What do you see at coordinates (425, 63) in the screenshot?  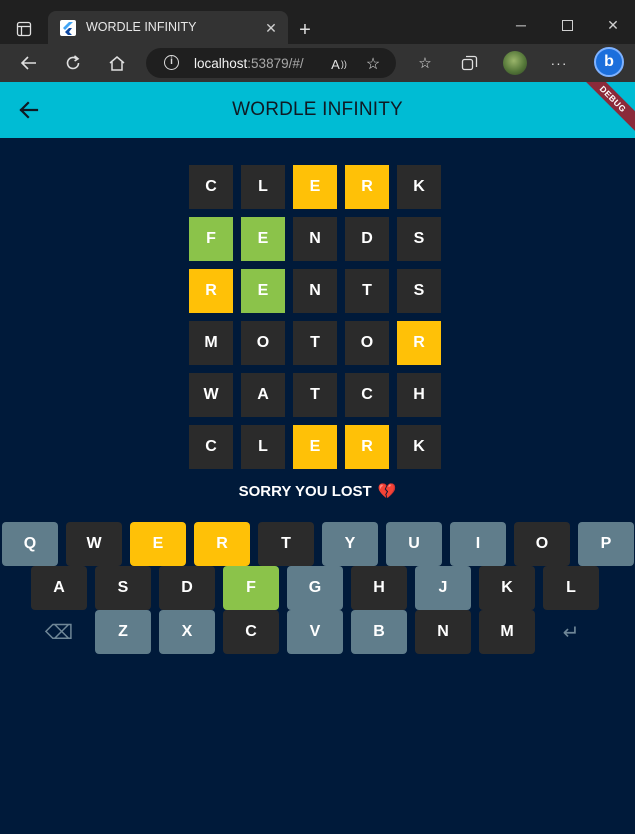 I see `favorites-icon: ☆` at bounding box center [425, 63].